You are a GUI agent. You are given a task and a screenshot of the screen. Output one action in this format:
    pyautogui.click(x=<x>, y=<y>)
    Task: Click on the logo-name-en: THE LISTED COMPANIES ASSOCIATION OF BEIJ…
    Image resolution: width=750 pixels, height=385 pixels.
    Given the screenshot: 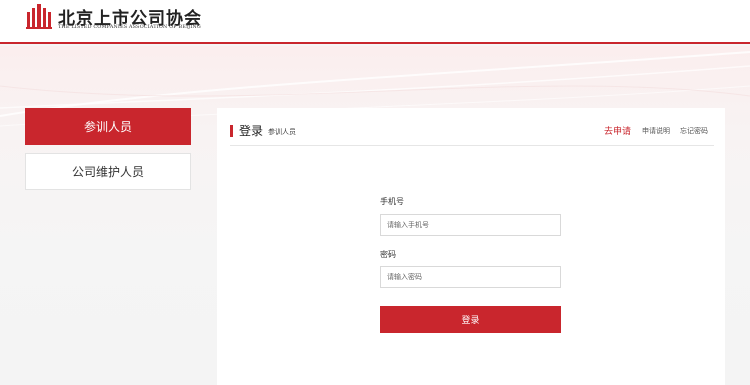 What is the action you would take?
    pyautogui.click(x=129, y=27)
    